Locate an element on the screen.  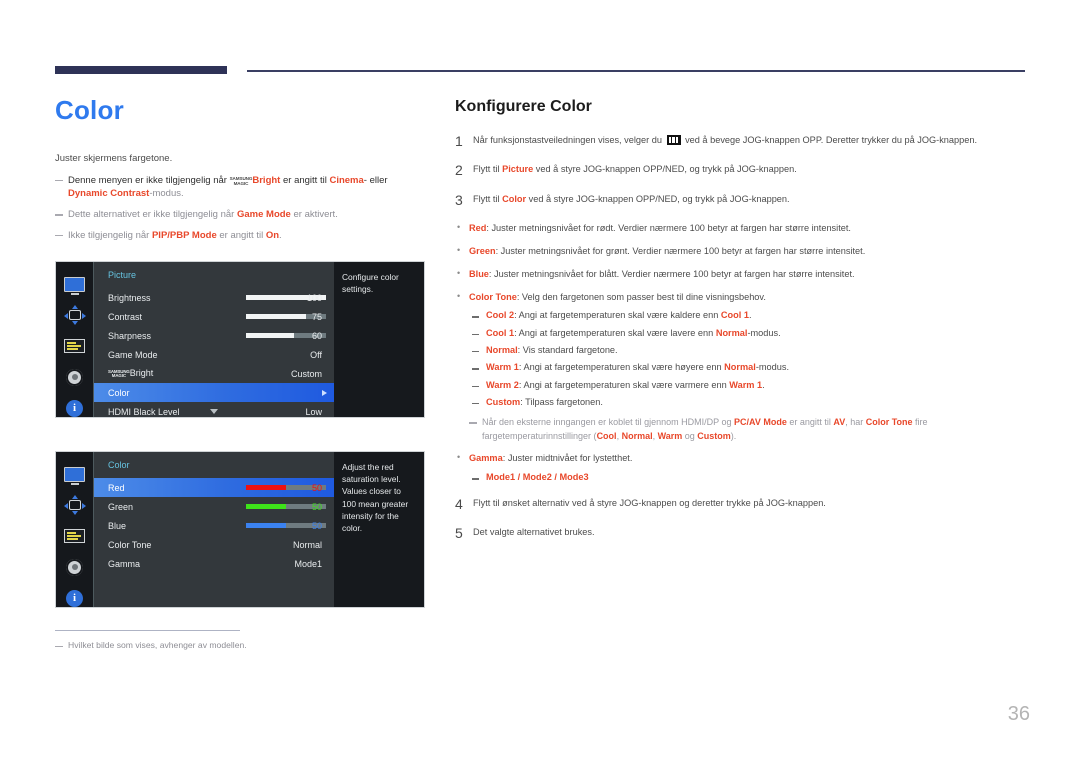
row-value: 60 is located at coordinates (316, 335).